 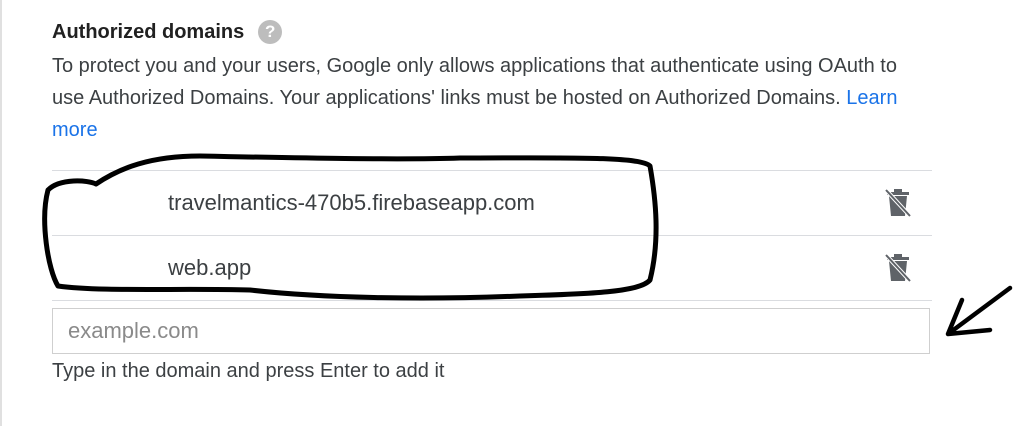 What do you see at coordinates (210, 267) in the screenshot?
I see `domain-name: web.app` at bounding box center [210, 267].